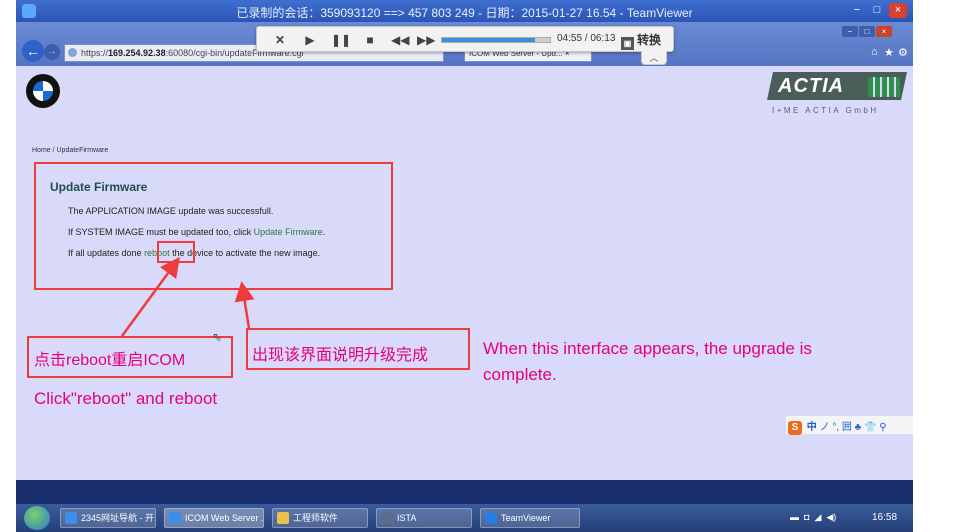 This screenshot has width=968, height=532. I want to click on arrow-to-reboot, so click(150, 296).